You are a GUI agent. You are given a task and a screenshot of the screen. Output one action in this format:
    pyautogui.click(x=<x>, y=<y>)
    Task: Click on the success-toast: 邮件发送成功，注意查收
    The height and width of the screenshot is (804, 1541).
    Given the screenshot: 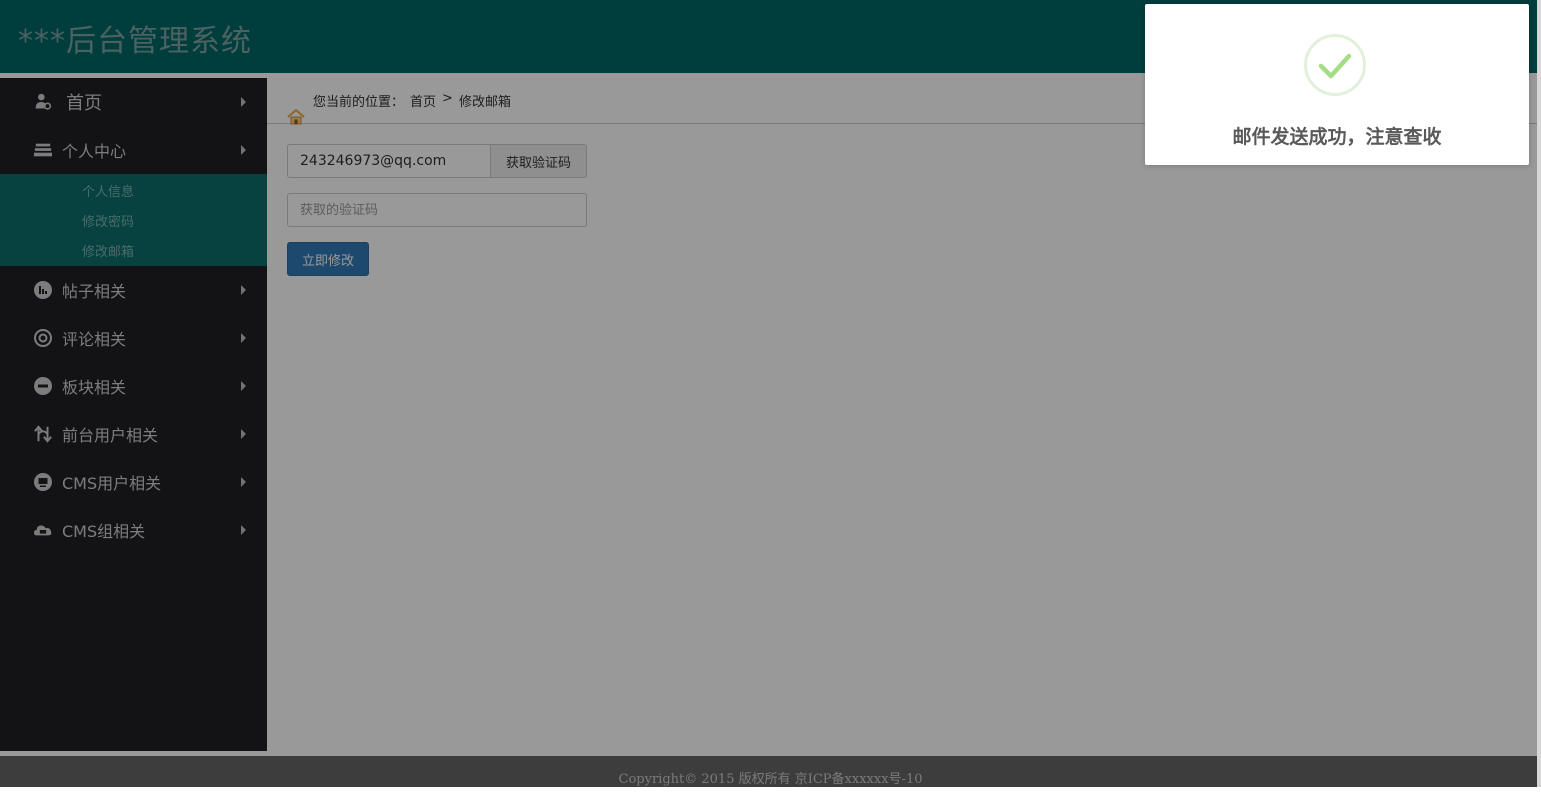 What is the action you would take?
    pyautogui.click(x=1337, y=84)
    